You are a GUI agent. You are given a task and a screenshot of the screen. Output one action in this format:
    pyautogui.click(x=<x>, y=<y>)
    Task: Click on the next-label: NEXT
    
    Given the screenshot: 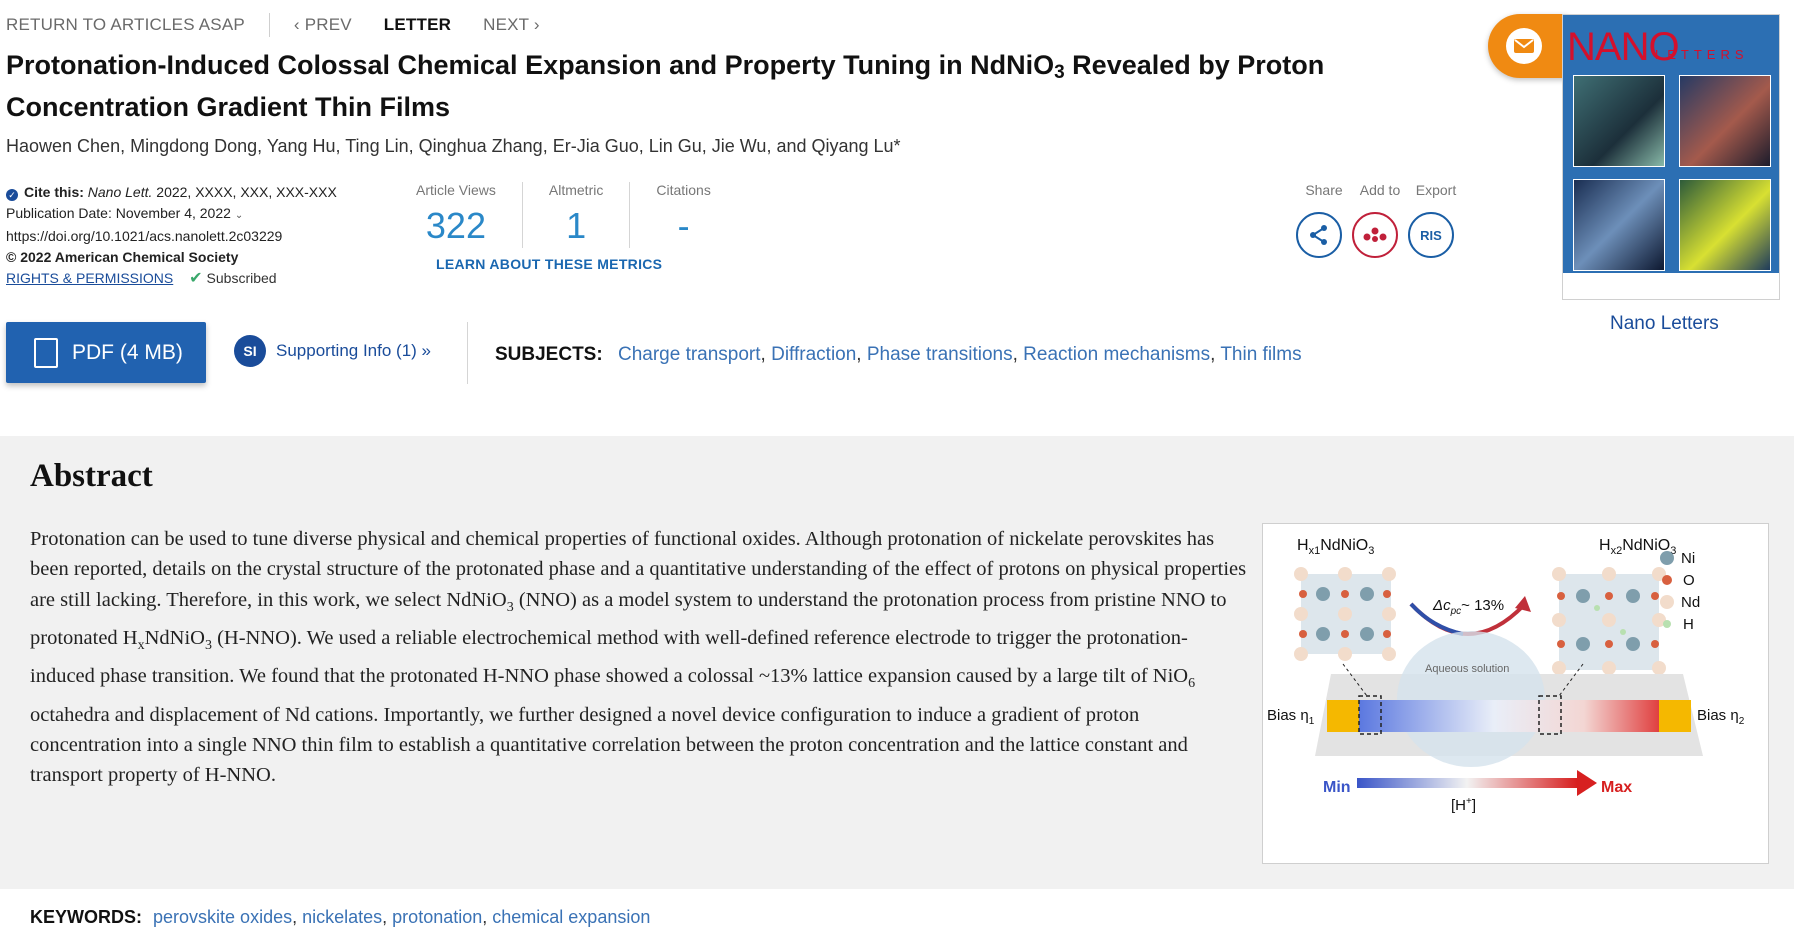 What is the action you would take?
    pyautogui.click(x=506, y=24)
    